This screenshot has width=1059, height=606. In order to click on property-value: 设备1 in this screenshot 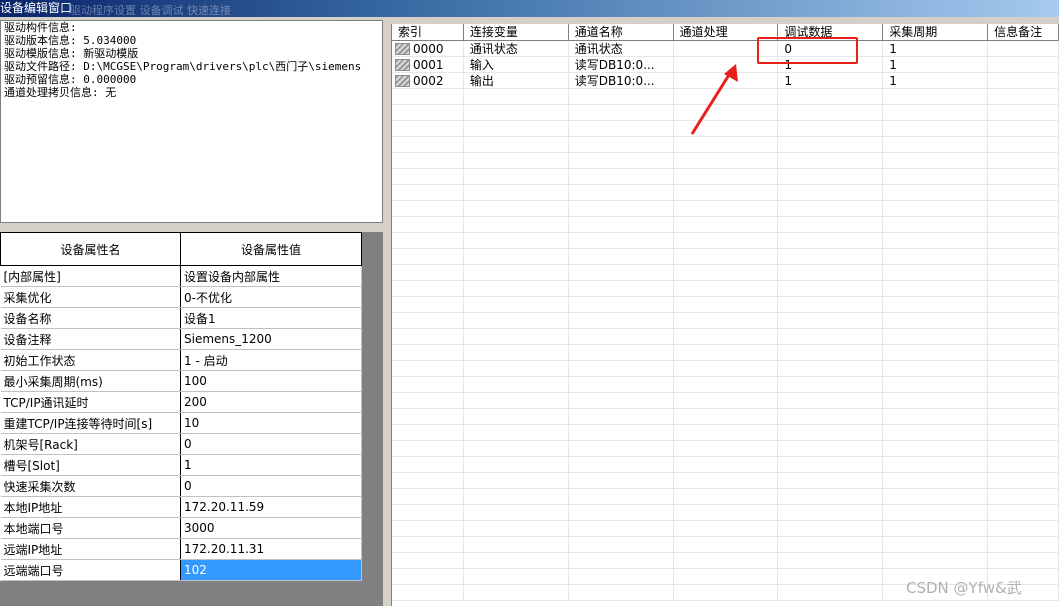, I will do `click(271, 318)`.